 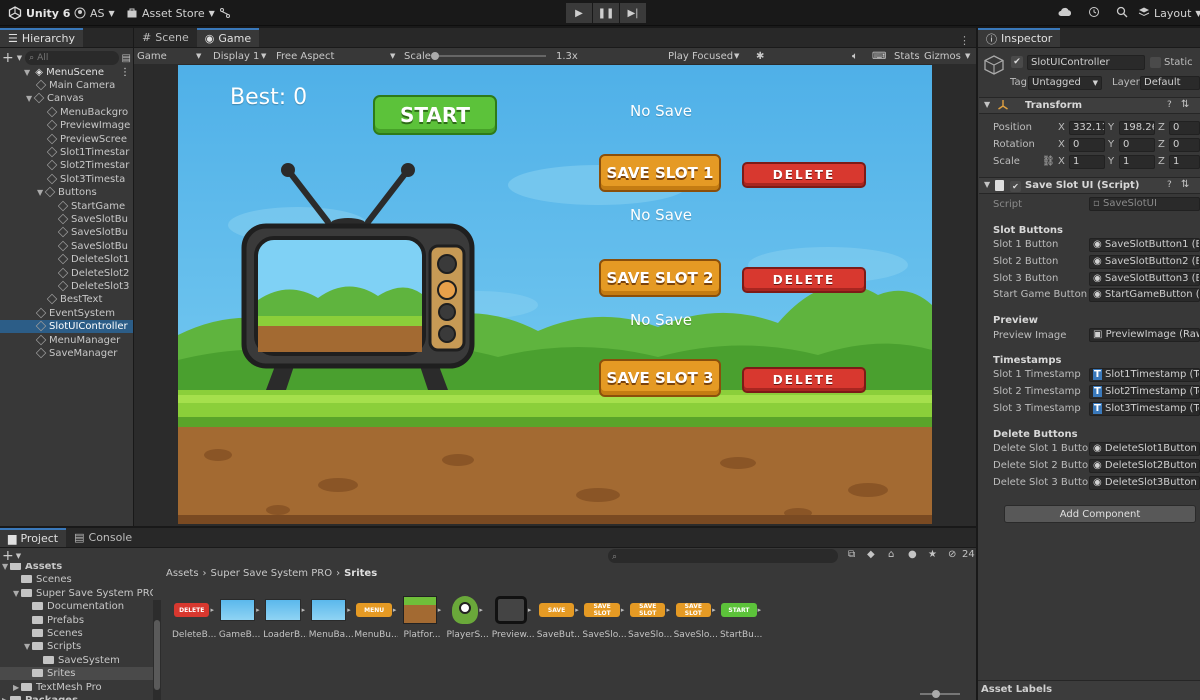 What do you see at coordinates (855, 56) in the screenshot?
I see `audio-mute-icon: 🔈︎` at bounding box center [855, 56].